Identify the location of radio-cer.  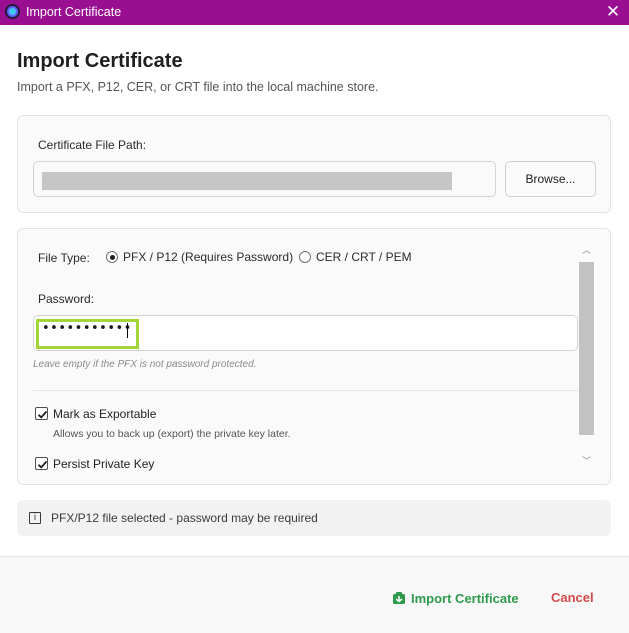
(305, 257).